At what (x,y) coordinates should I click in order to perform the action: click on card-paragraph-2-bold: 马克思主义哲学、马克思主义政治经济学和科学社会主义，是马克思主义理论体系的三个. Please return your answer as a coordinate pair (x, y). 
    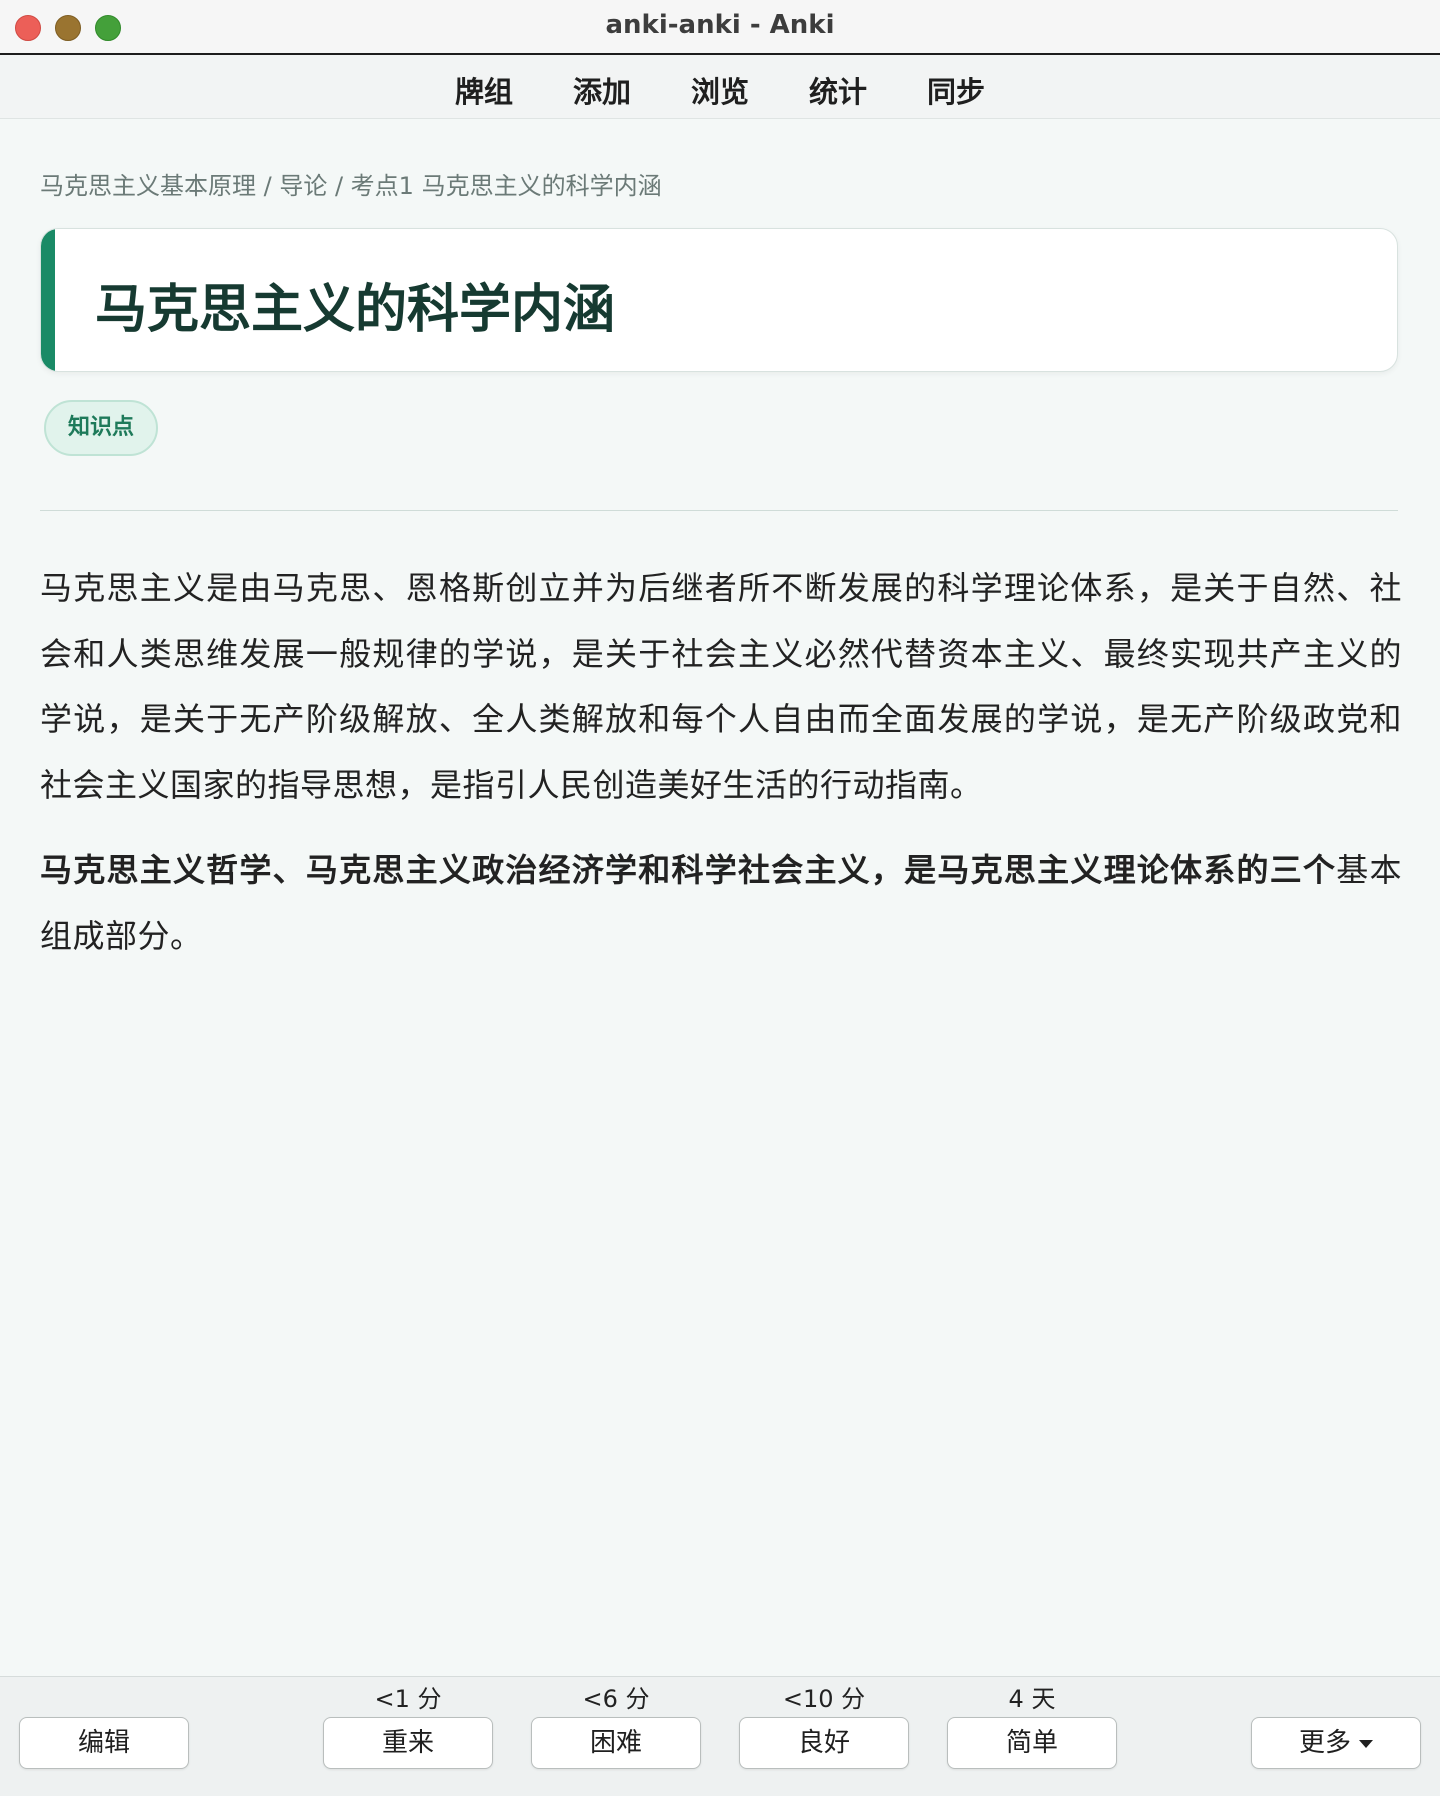
    Looking at the image, I should click on (688, 870).